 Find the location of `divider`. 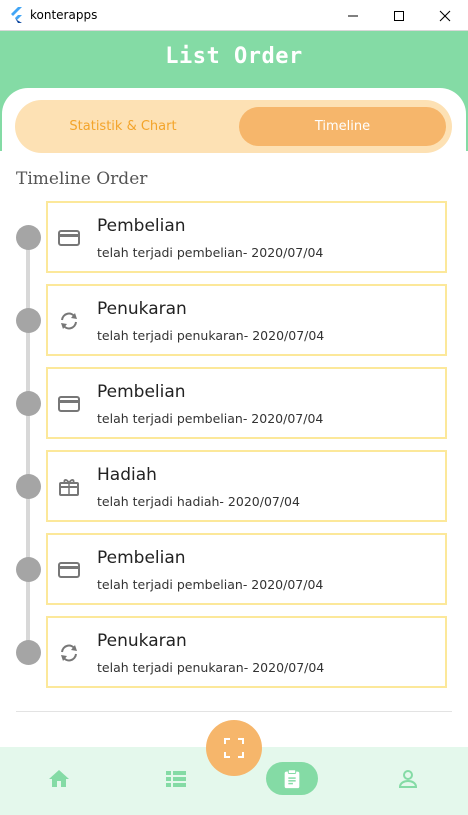

divider is located at coordinates (234, 711).